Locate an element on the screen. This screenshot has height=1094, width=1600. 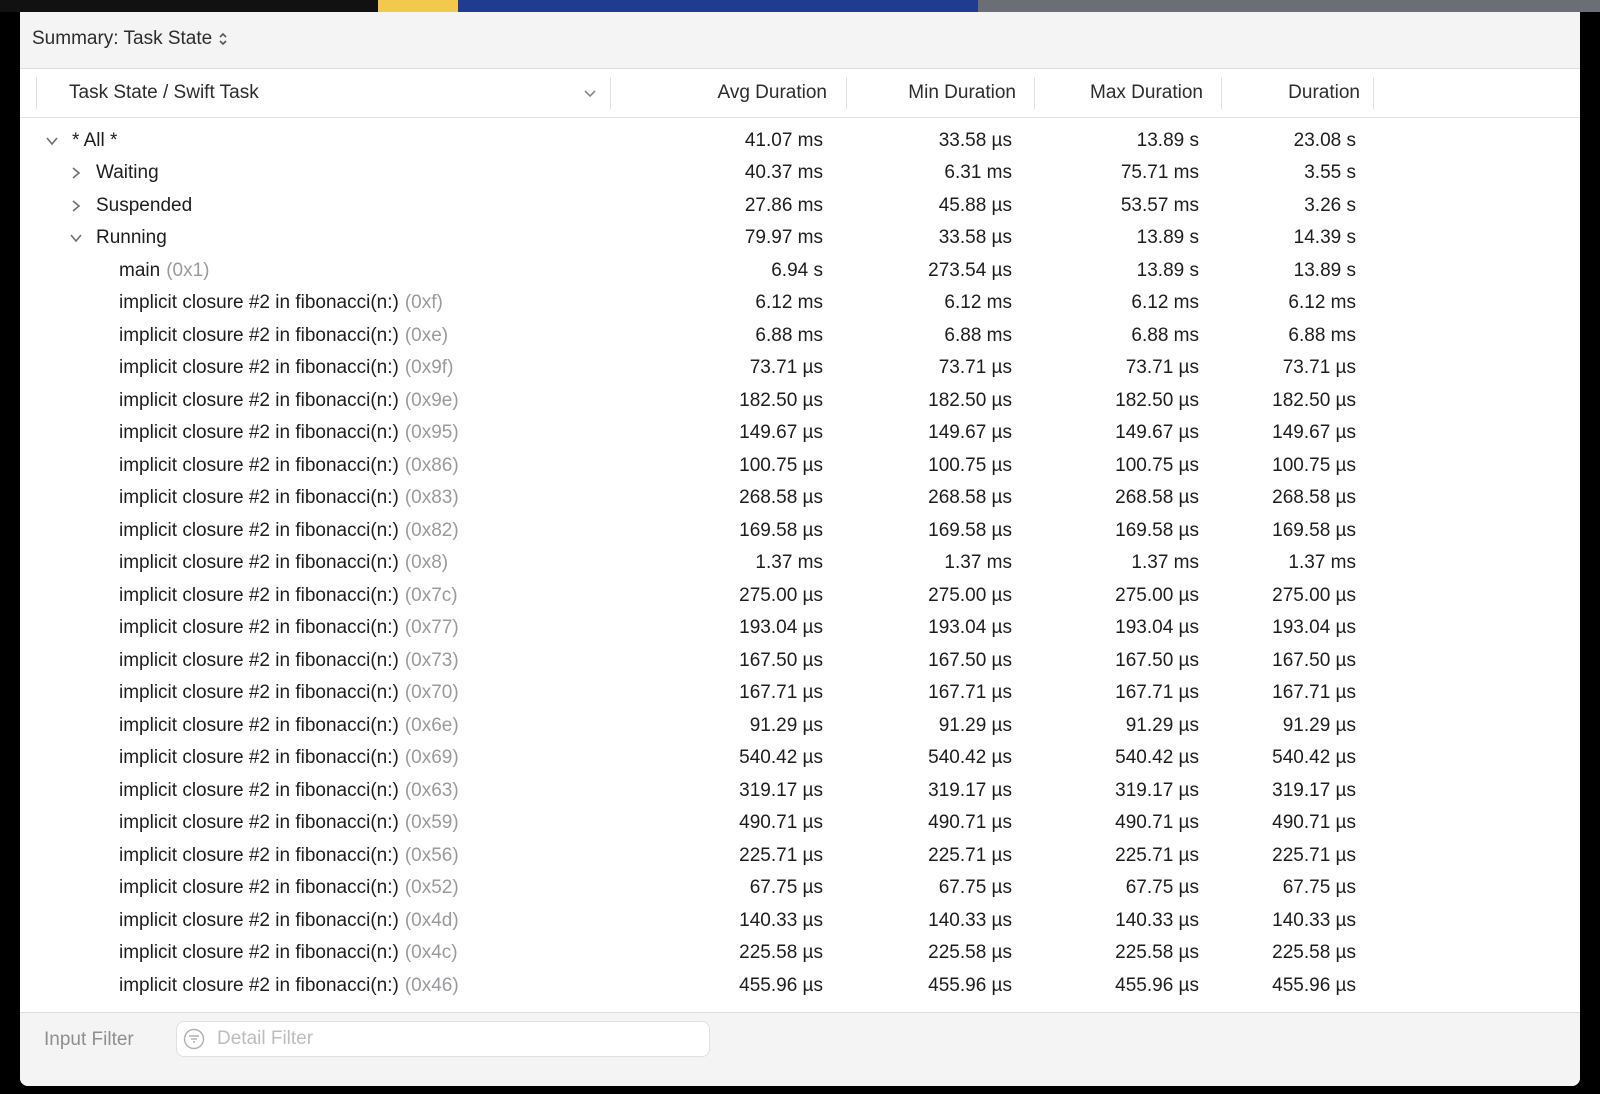
table-row: Running 79.97 ms 33.58 µs 13.89 s 14.39 s is located at coordinates (800, 238).